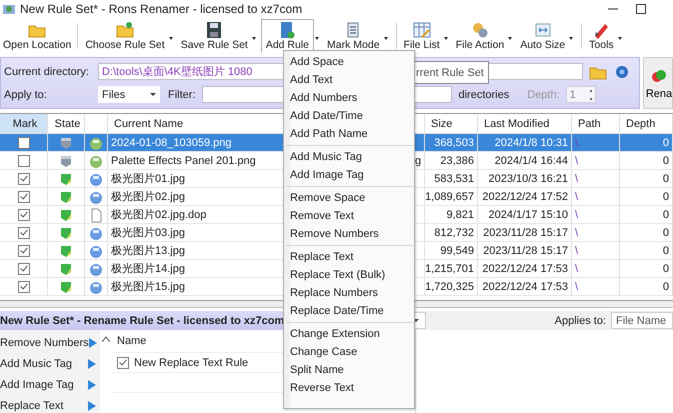 This screenshot has width=673, height=413. Describe the element at coordinates (457, 250) in the screenshot. I see `table-cell: 99,549` at that location.